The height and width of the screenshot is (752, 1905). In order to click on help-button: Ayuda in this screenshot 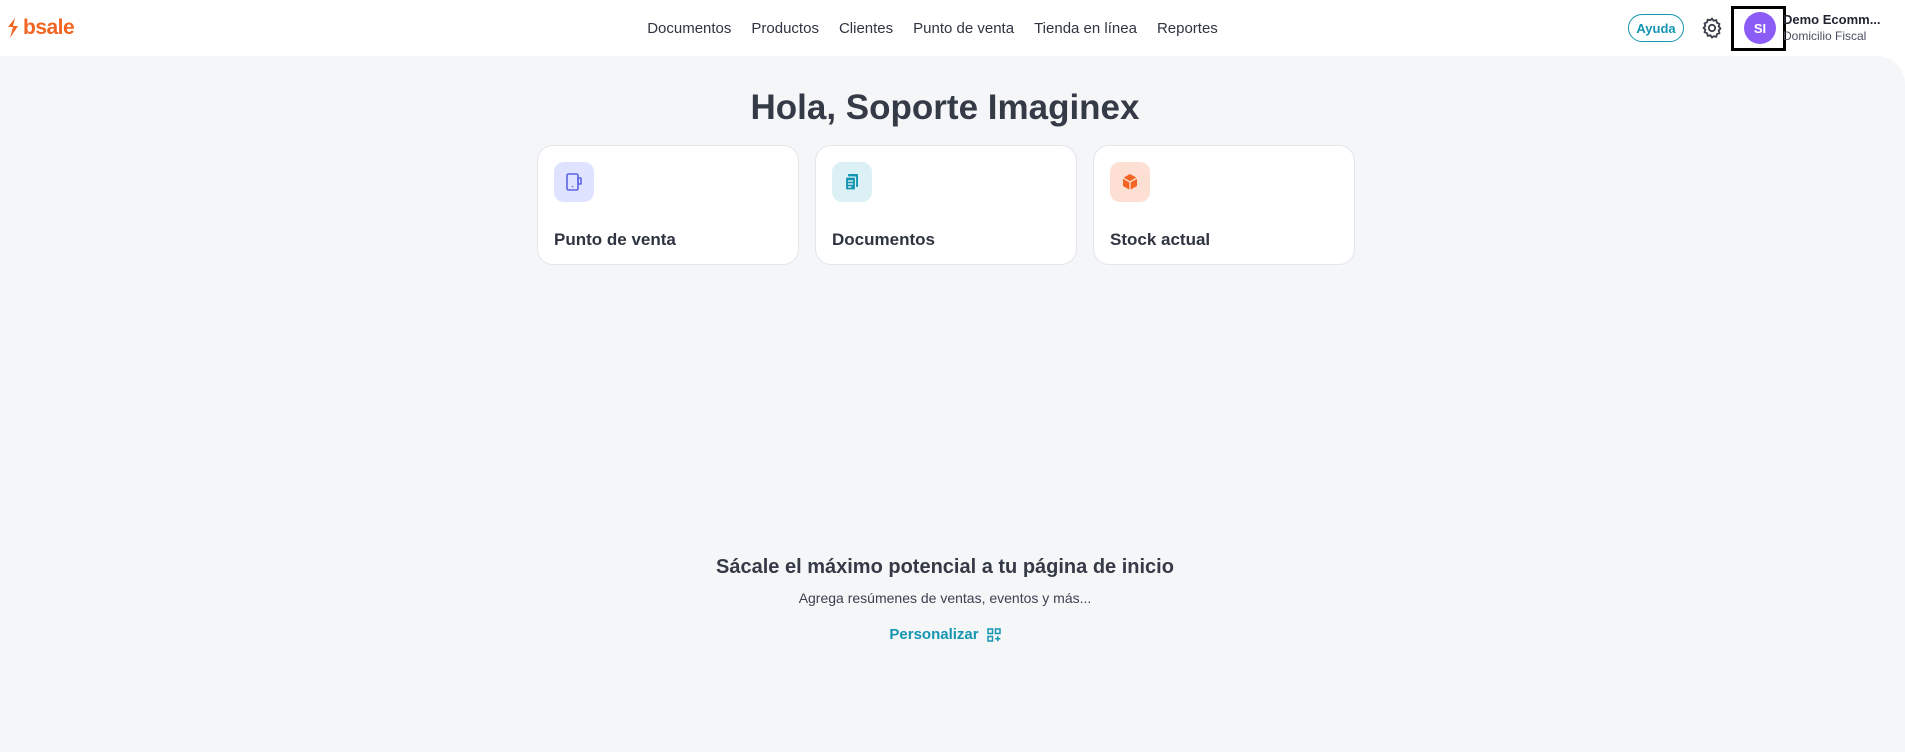, I will do `click(1656, 28)`.